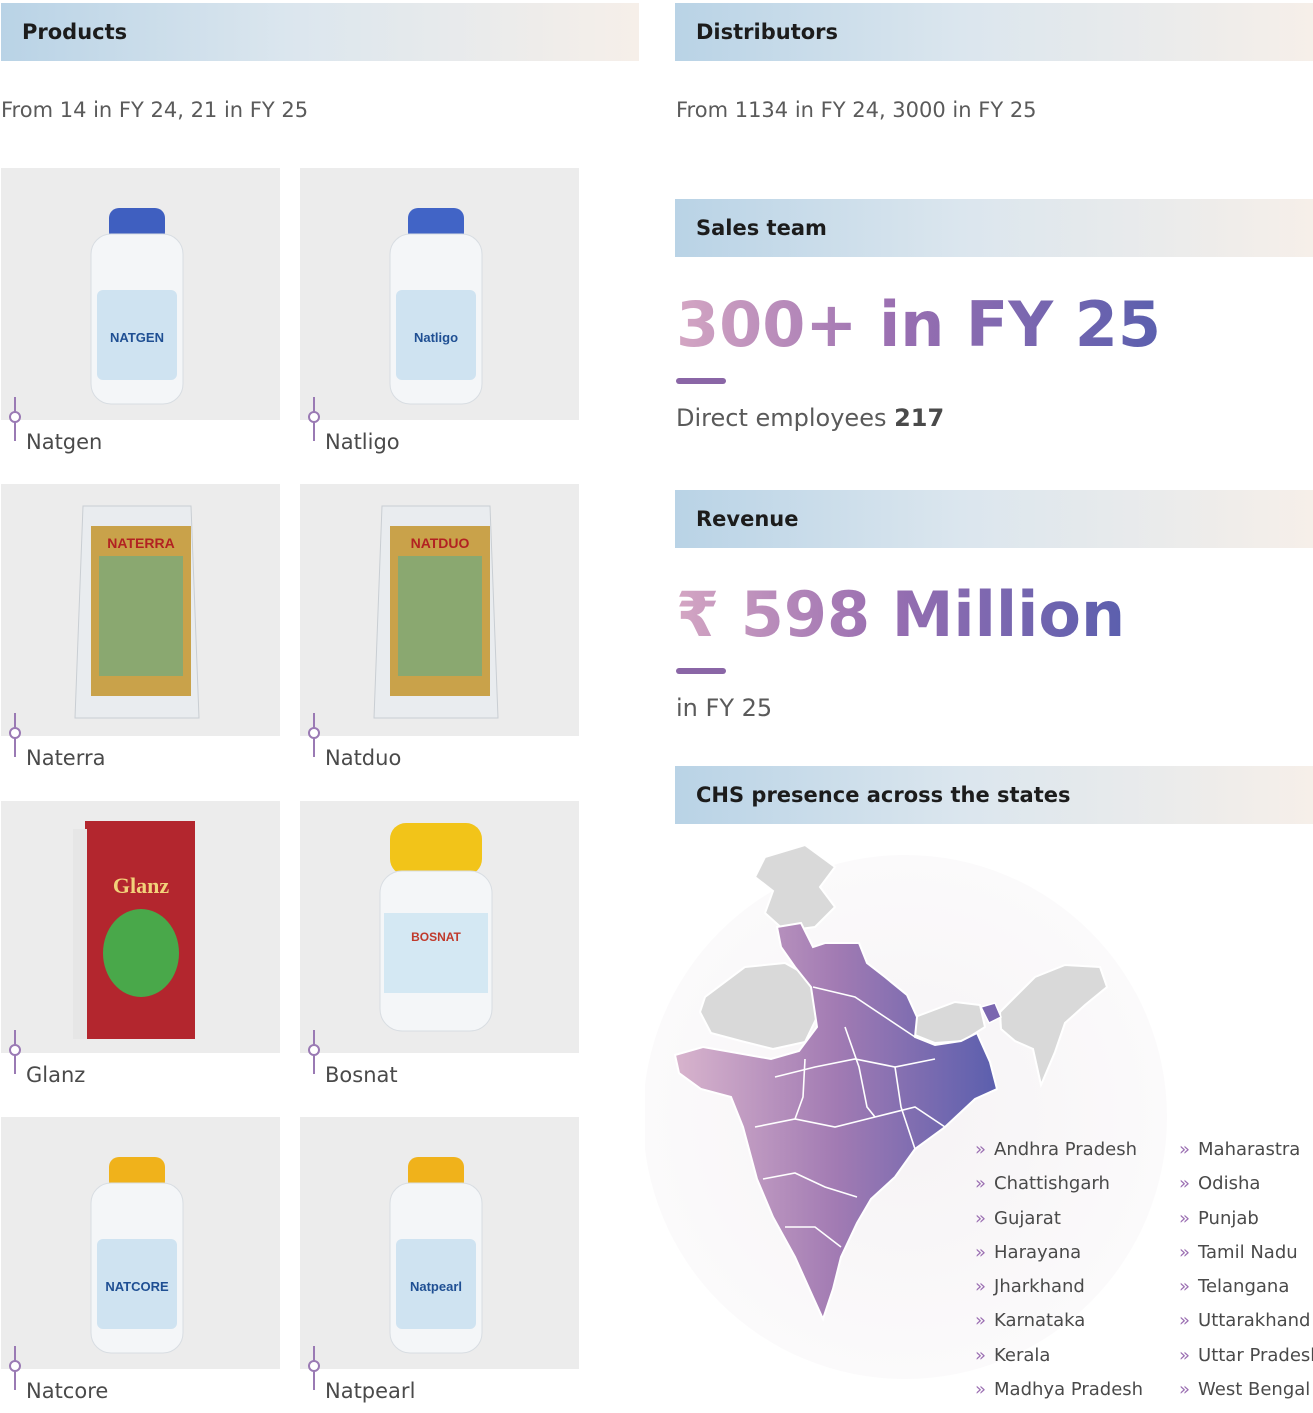 This screenshot has width=1313, height=1413. I want to click on product-name: Glanz, so click(56, 1075).